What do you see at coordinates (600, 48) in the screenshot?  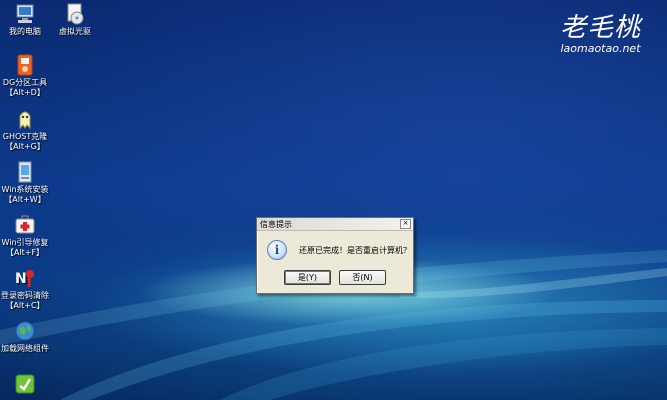 I see `brand-logo-url: laomaotao.net` at bounding box center [600, 48].